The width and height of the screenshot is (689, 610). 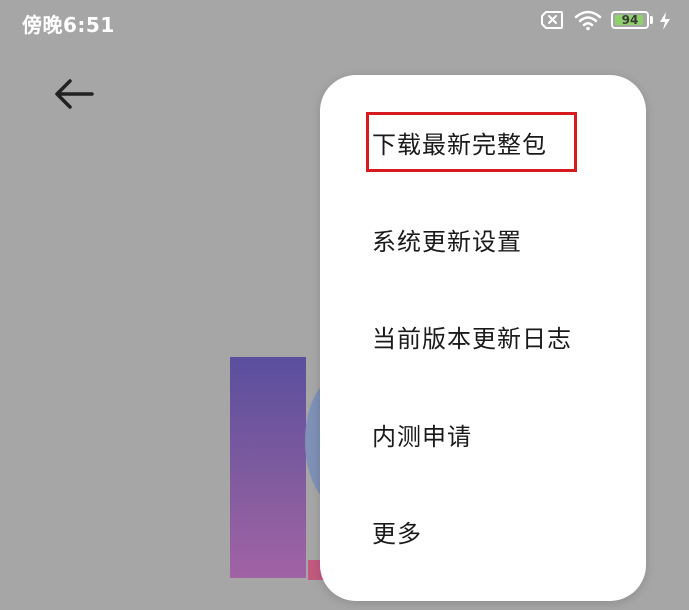 I want to click on charging-bolt-icon, so click(x=665, y=23).